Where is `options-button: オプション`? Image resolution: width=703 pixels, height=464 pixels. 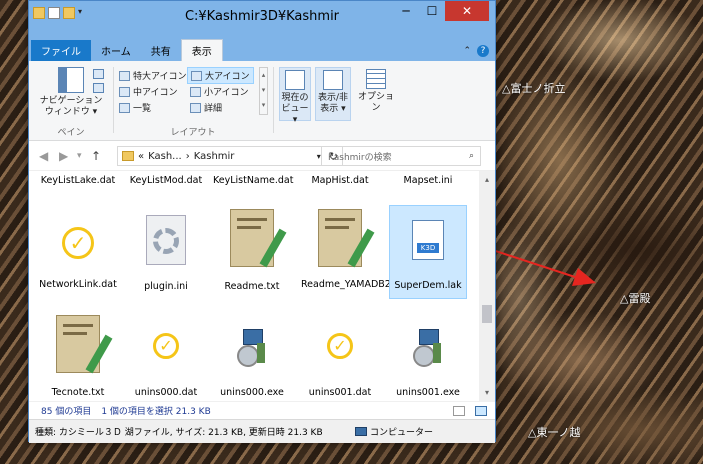
options-button: オプション is located at coordinates (376, 90).